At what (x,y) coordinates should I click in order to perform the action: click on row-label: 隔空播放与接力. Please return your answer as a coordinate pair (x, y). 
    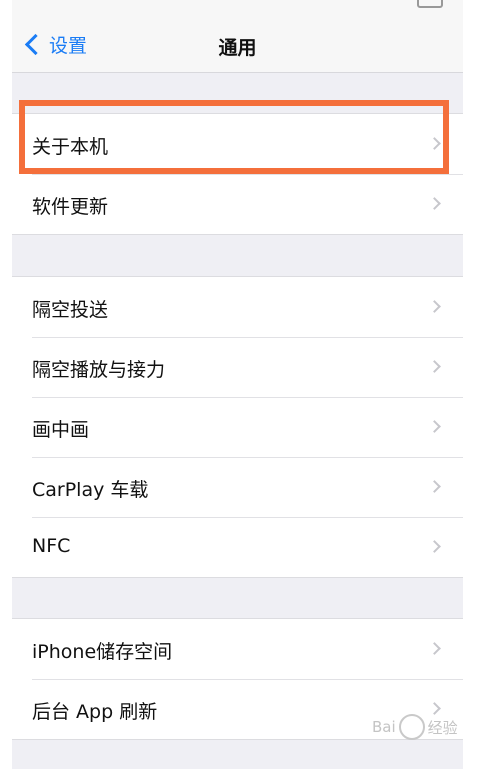
    Looking at the image, I should click on (99, 370).